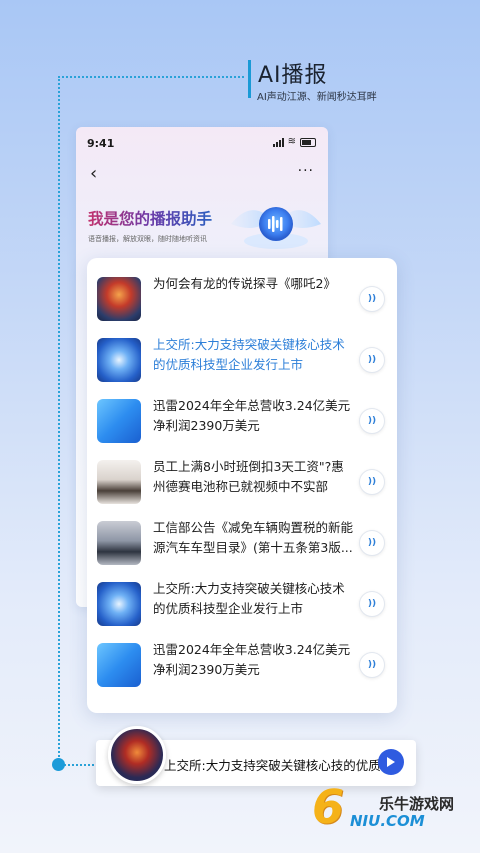 The height and width of the screenshot is (853, 480). I want to click on status-icons: ≋, so click(294, 141).